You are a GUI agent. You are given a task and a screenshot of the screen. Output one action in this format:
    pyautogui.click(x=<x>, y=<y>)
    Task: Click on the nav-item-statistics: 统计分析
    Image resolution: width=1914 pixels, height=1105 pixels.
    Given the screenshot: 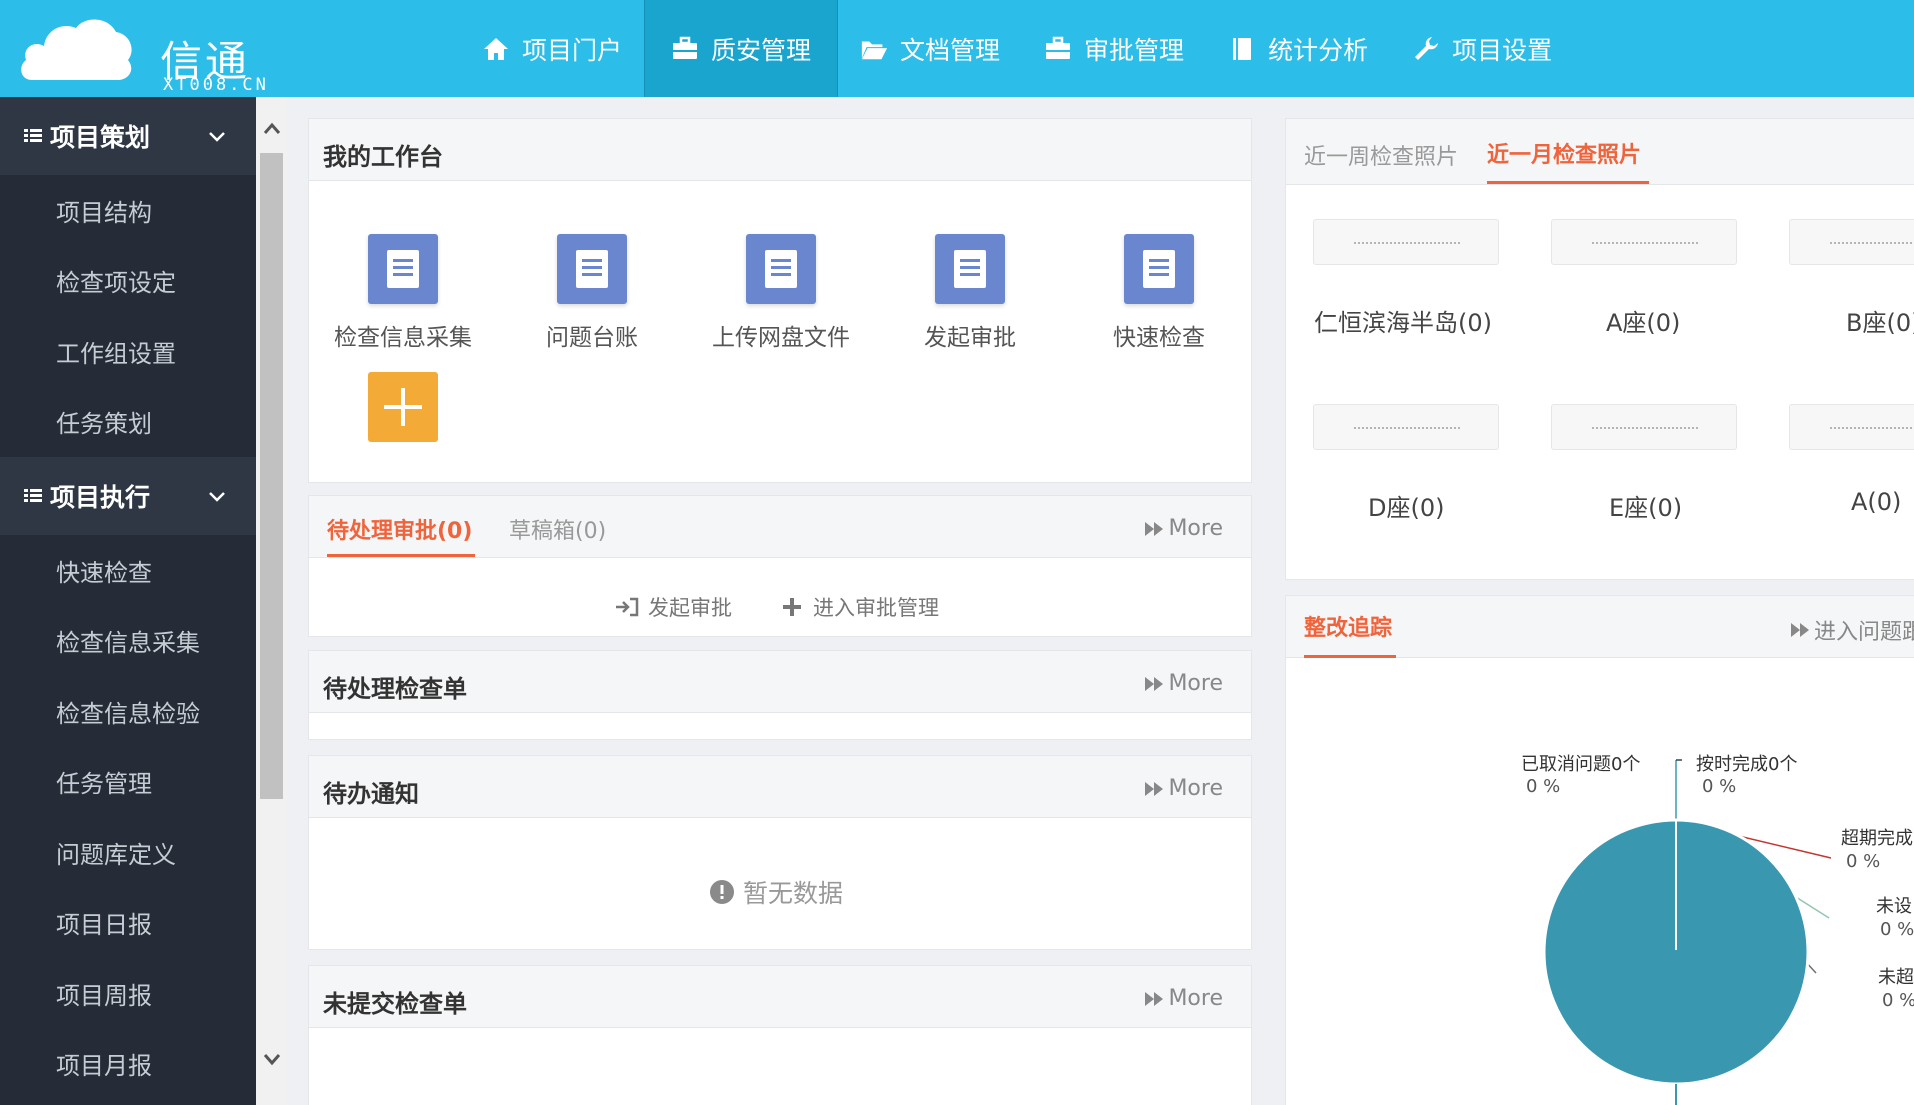 What is the action you would take?
    pyautogui.click(x=1298, y=48)
    